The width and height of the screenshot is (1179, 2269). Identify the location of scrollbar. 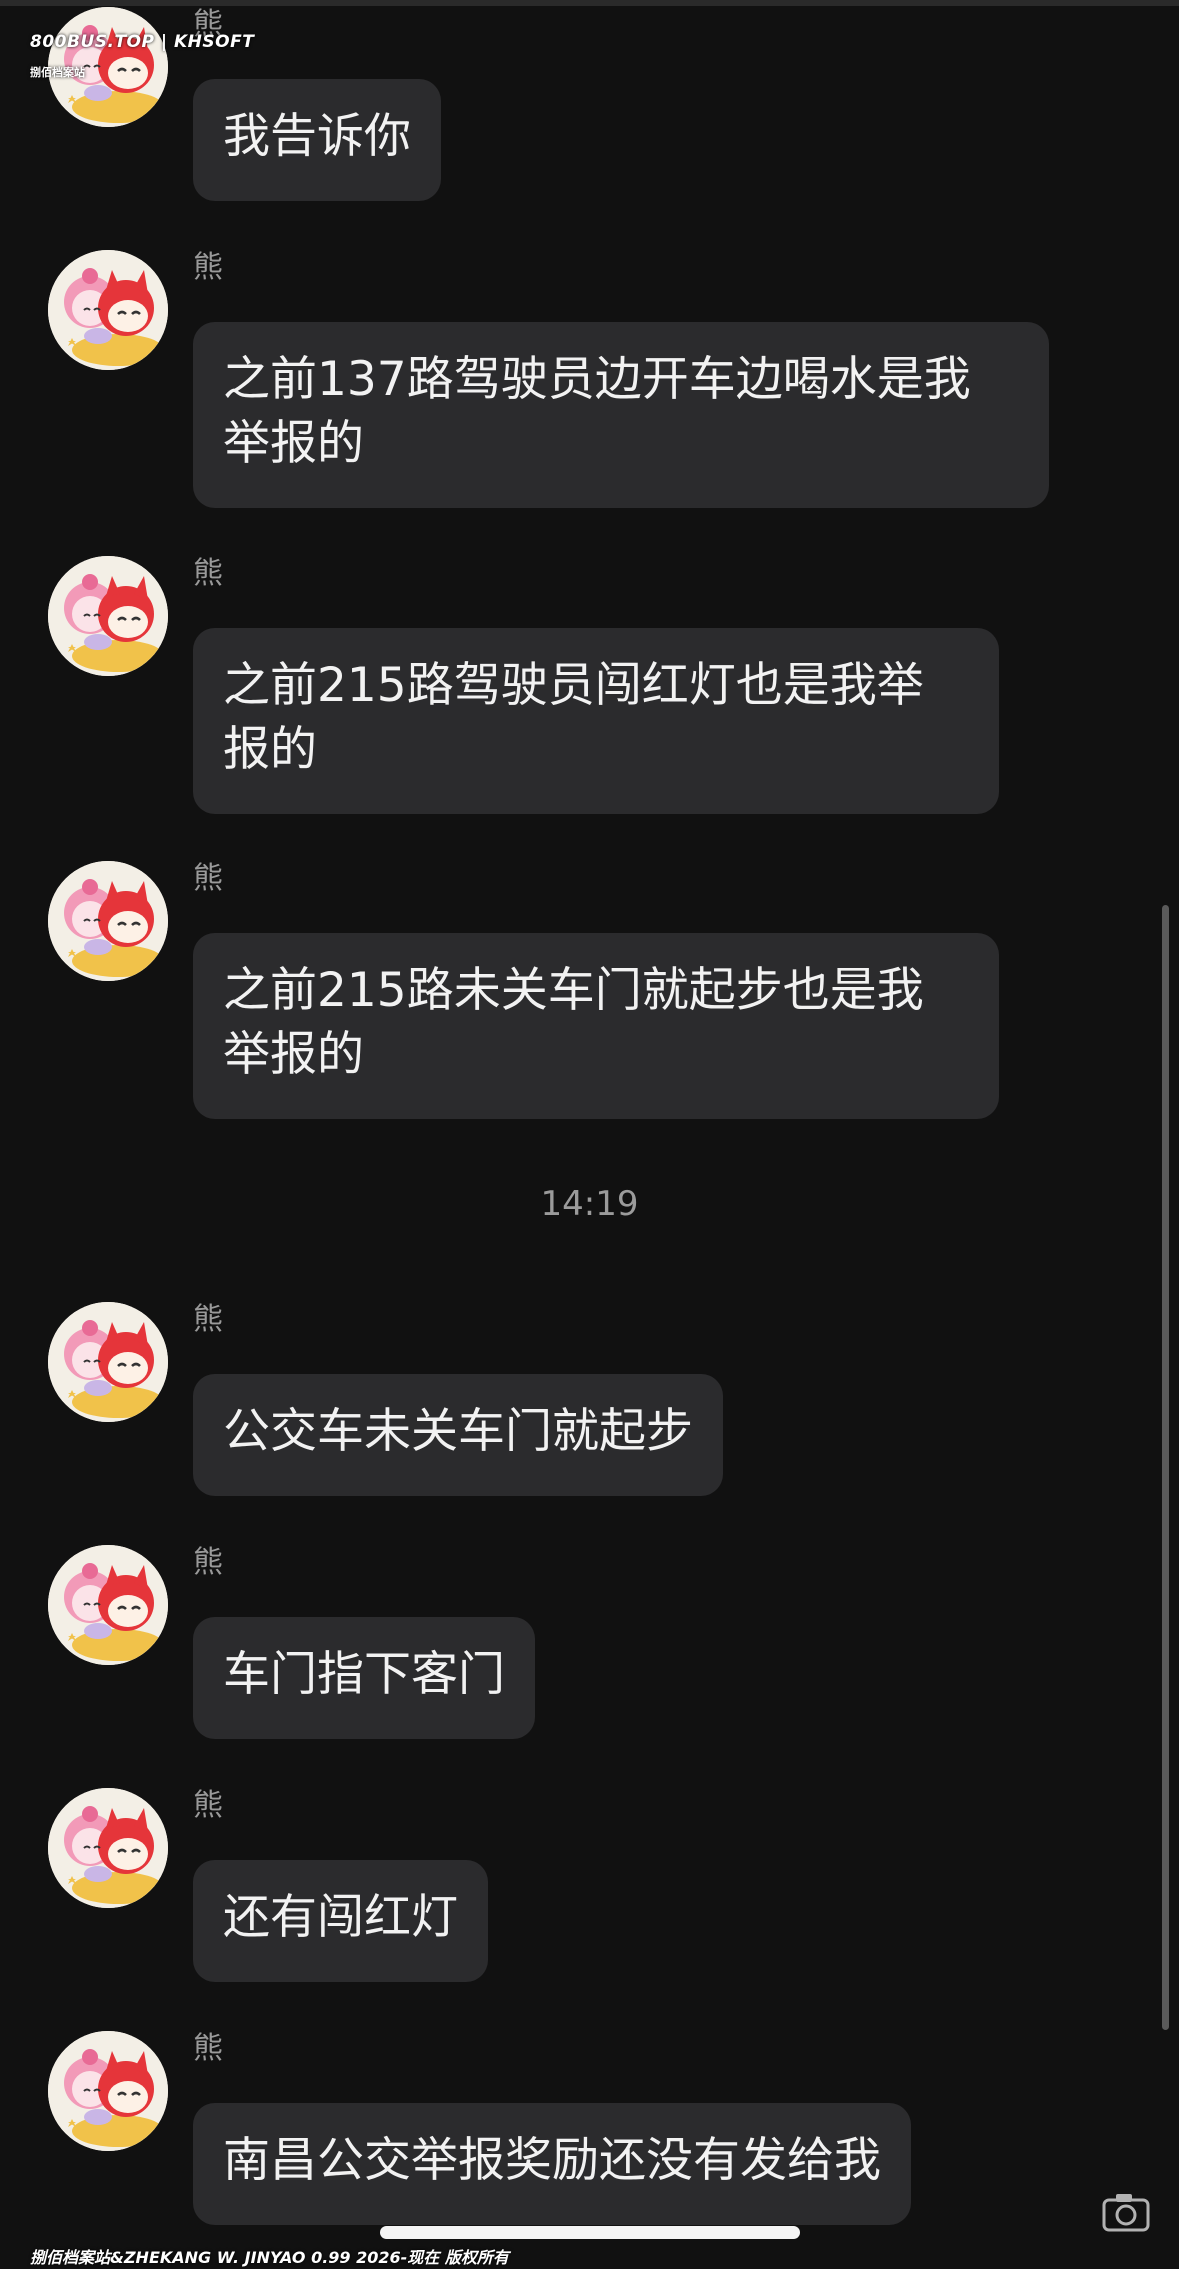
(1165, 1467).